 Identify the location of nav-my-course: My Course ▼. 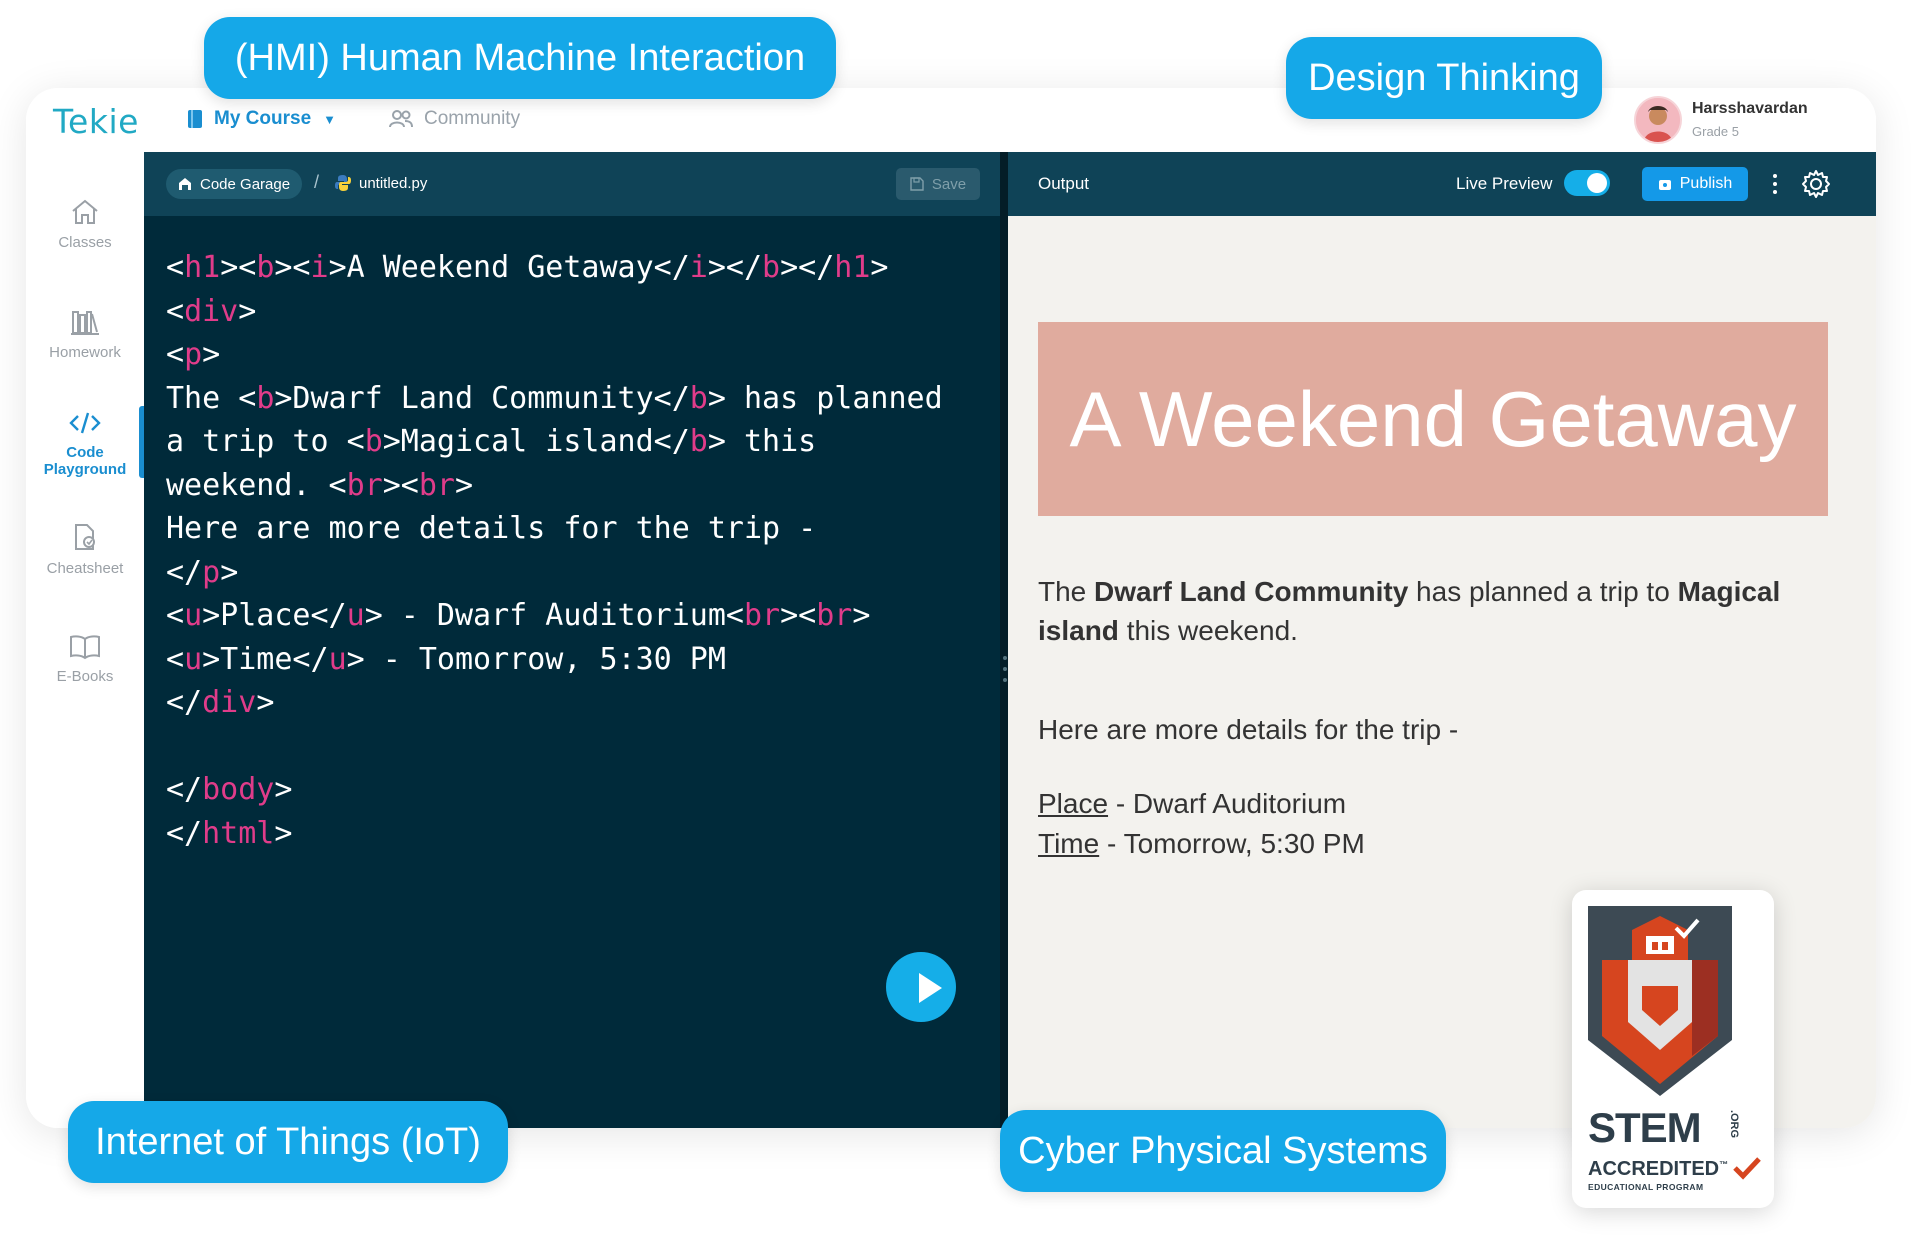
(261, 119).